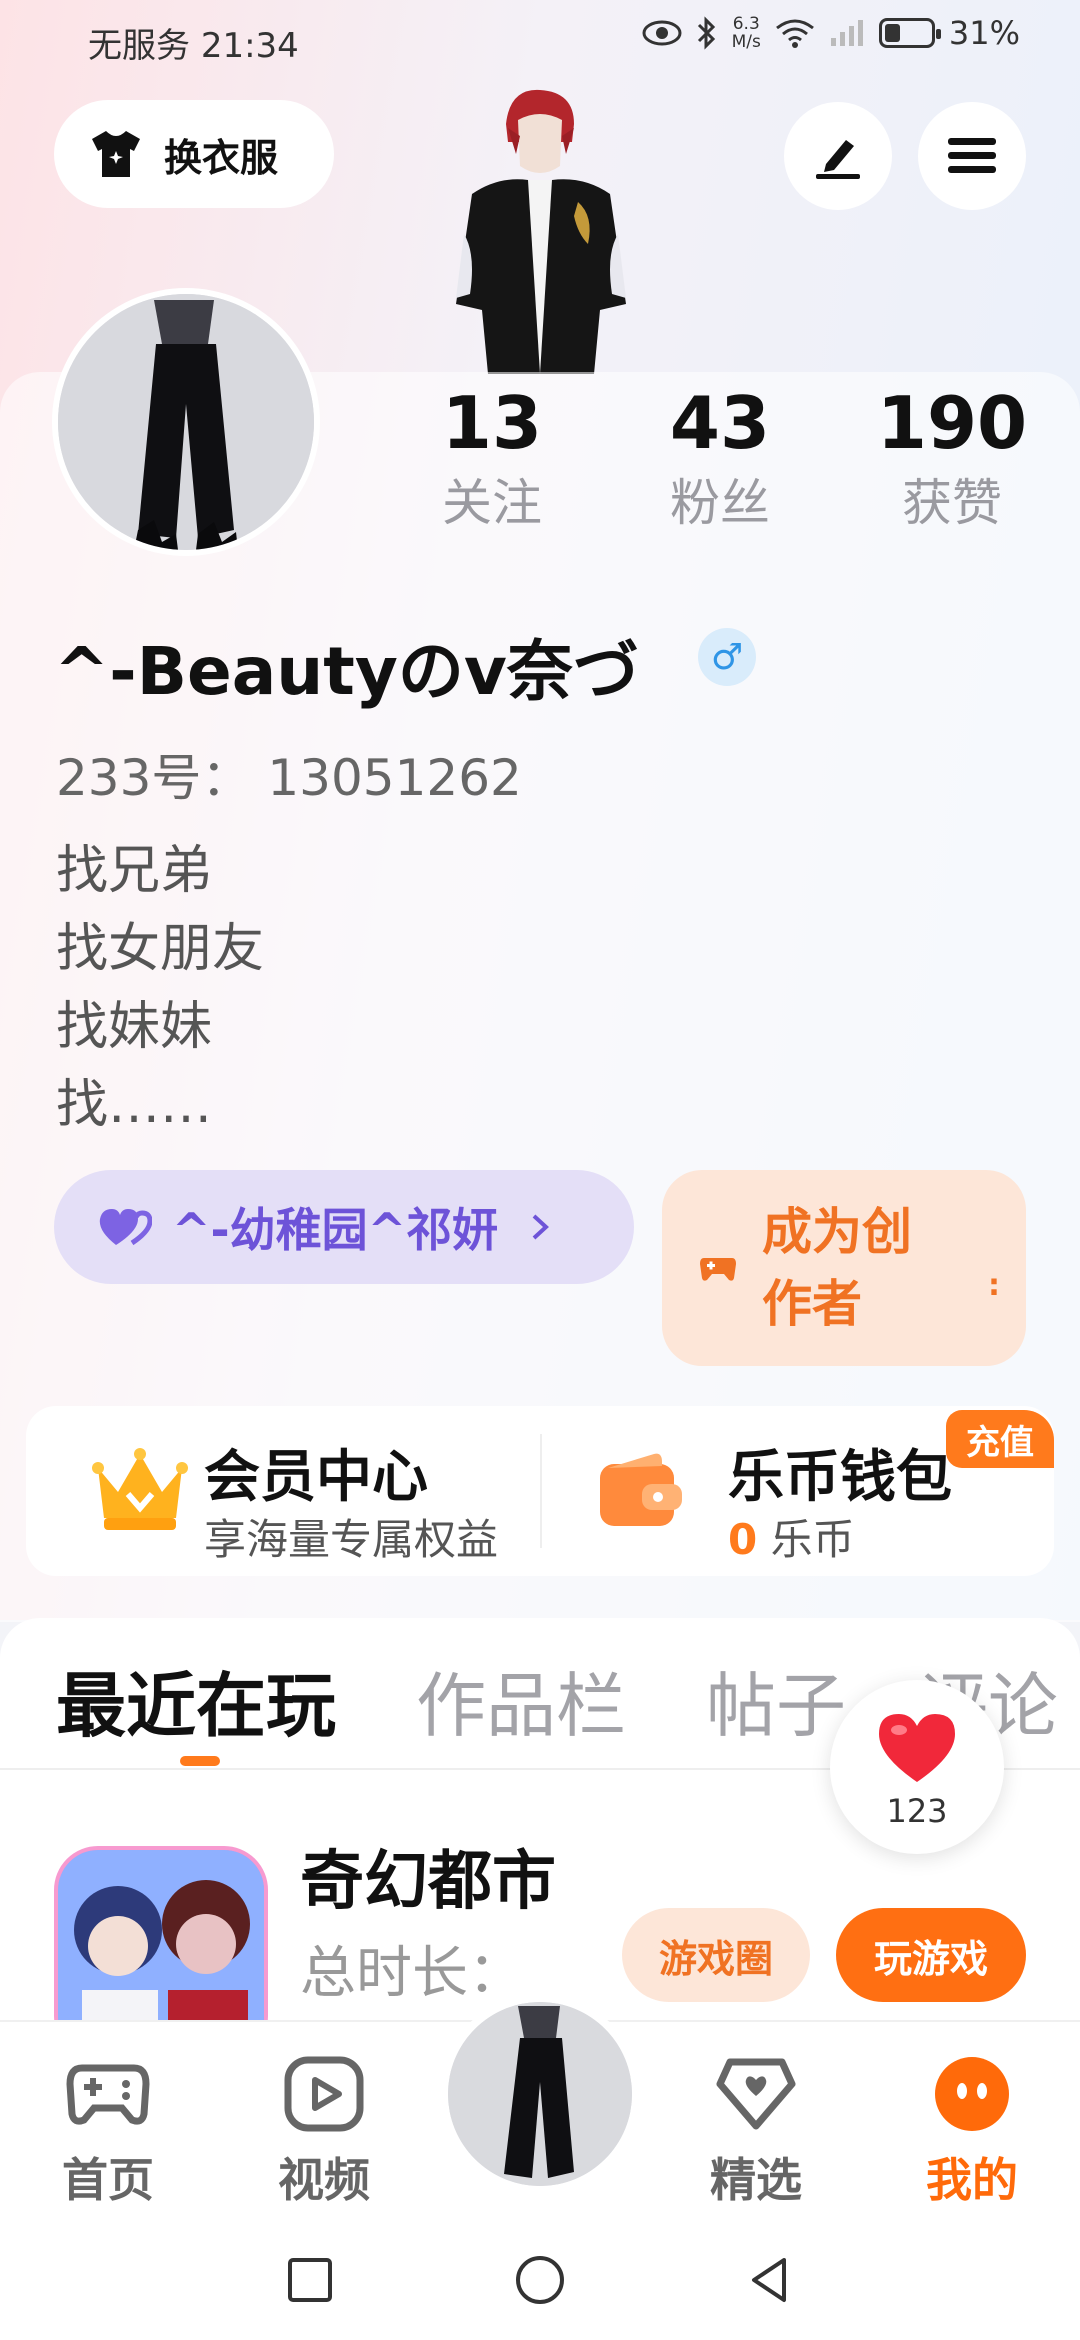  Describe the element at coordinates (538, 229) in the screenshot. I see `character-figure` at that location.